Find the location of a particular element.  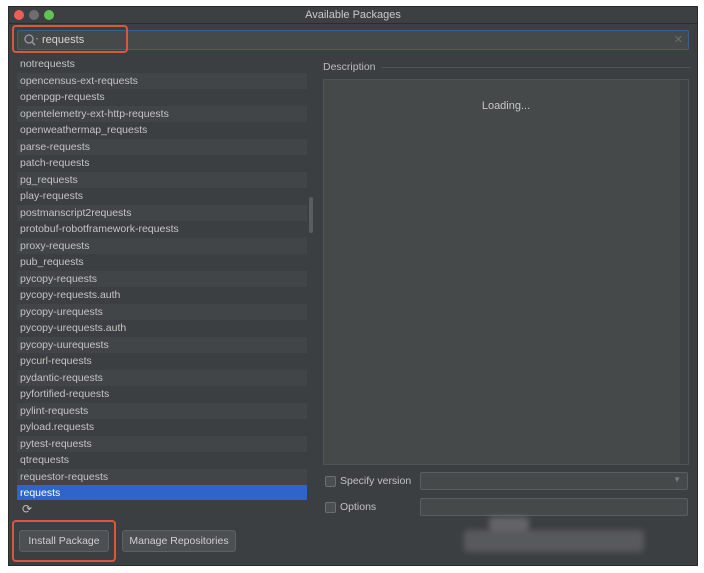

options-input is located at coordinates (554, 507).